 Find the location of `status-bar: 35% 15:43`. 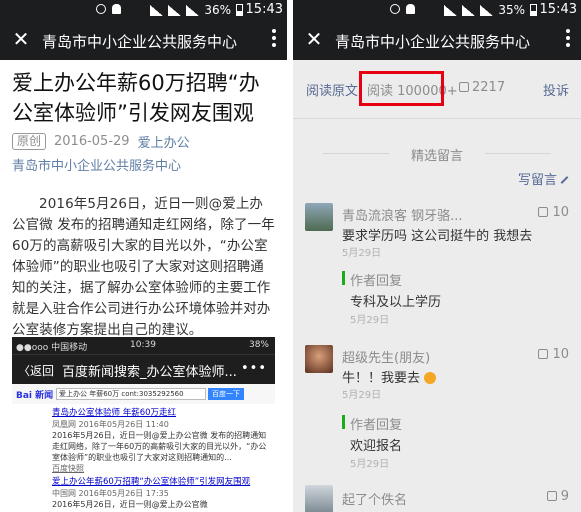

status-bar: 35% 15:43 is located at coordinates (437, 10).